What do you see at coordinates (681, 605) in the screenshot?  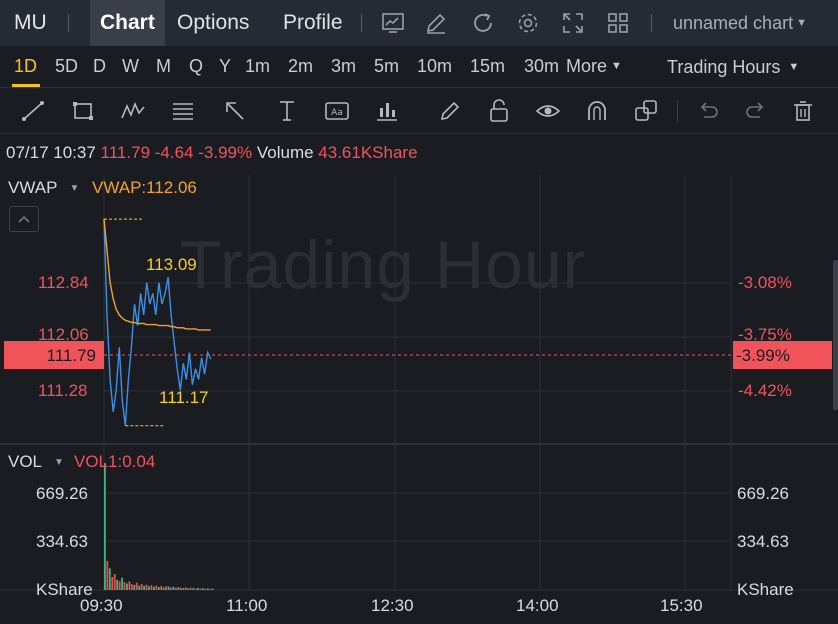 I see `x-axis-label: 15:30` at bounding box center [681, 605].